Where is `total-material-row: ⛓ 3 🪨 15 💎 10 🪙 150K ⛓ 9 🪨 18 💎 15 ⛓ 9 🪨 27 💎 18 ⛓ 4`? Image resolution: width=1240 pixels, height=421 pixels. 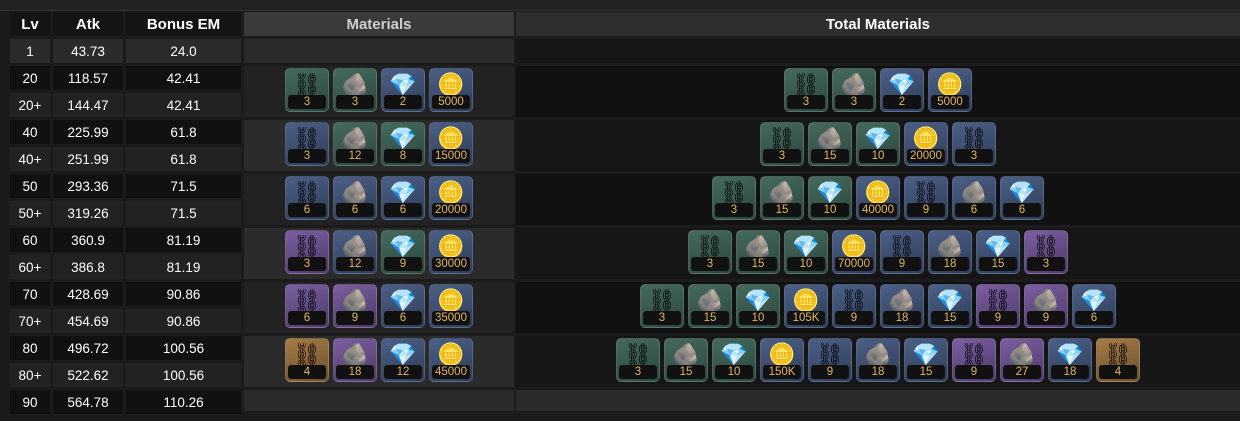 total-material-row: ⛓ 3 🪨 15 💎 10 🪙 150K ⛓ 9 🪨 18 💎 15 ⛓ 9 🪨 27 💎 18 ⛓ 4 is located at coordinates (878, 361).